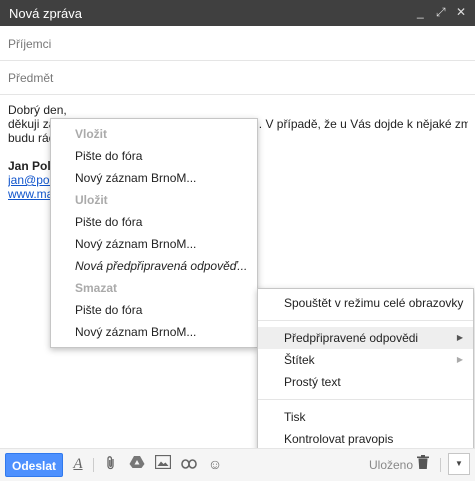 The width and height of the screenshot is (475, 481). Describe the element at coordinates (96, 288) in the screenshot. I see `delete-header: Smazat` at that location.